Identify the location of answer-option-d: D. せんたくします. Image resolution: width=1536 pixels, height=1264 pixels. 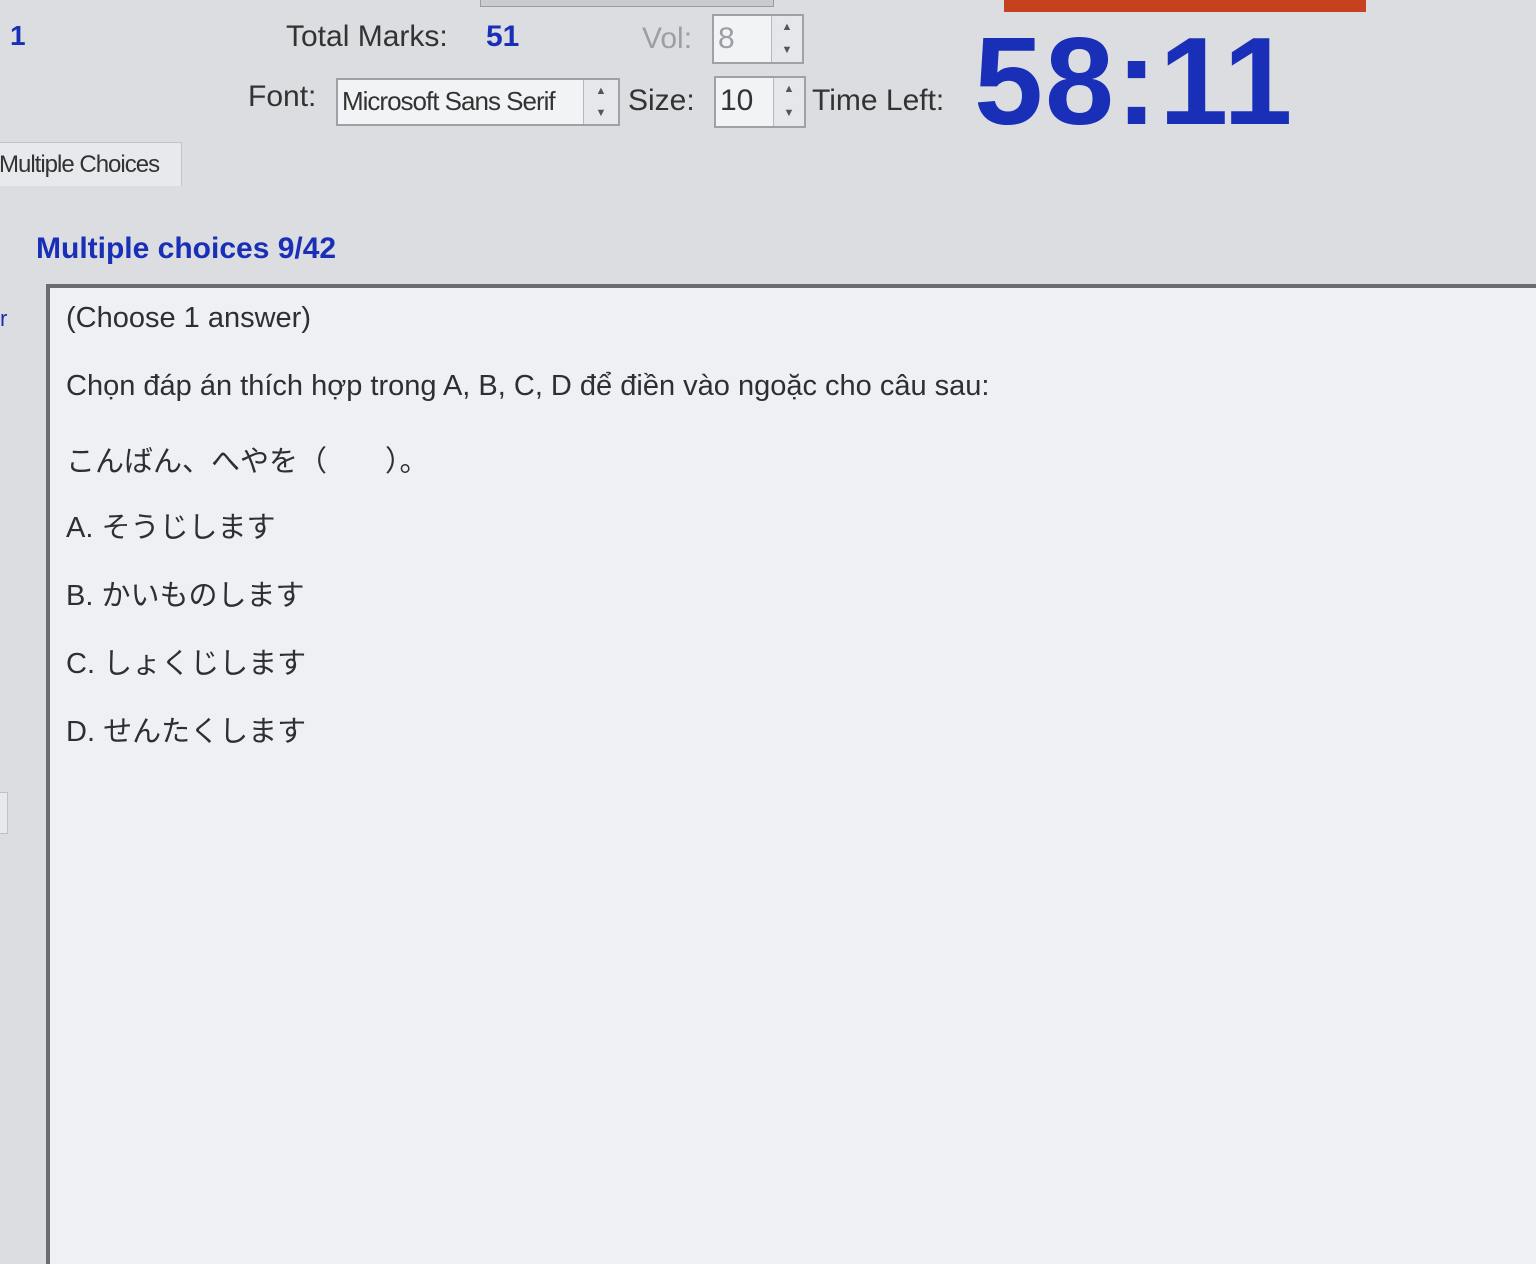
(186, 729).